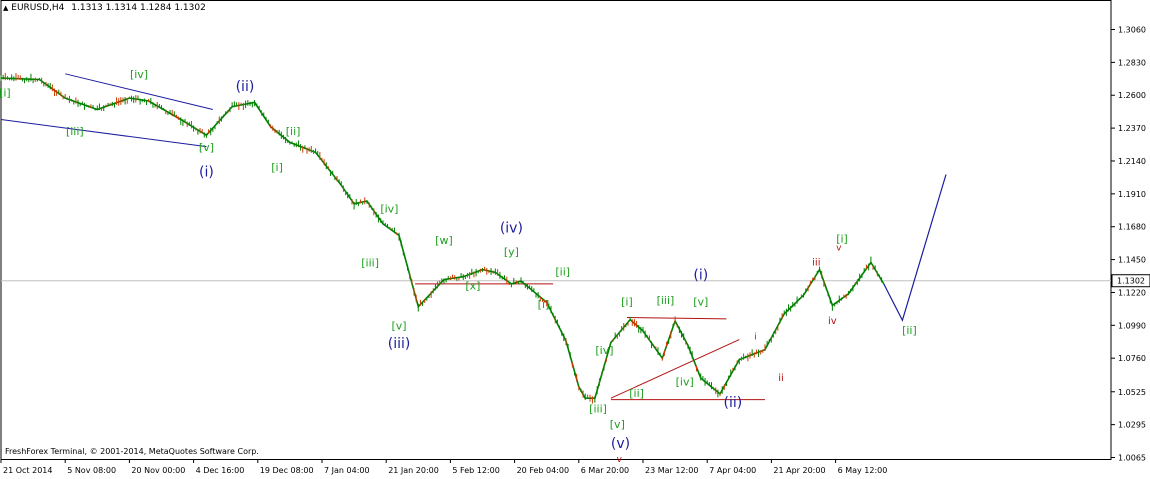 The width and height of the screenshot is (1150, 479). What do you see at coordinates (543, 470) in the screenshot?
I see `x-tick-label: 20 Feb 04:00` at bounding box center [543, 470].